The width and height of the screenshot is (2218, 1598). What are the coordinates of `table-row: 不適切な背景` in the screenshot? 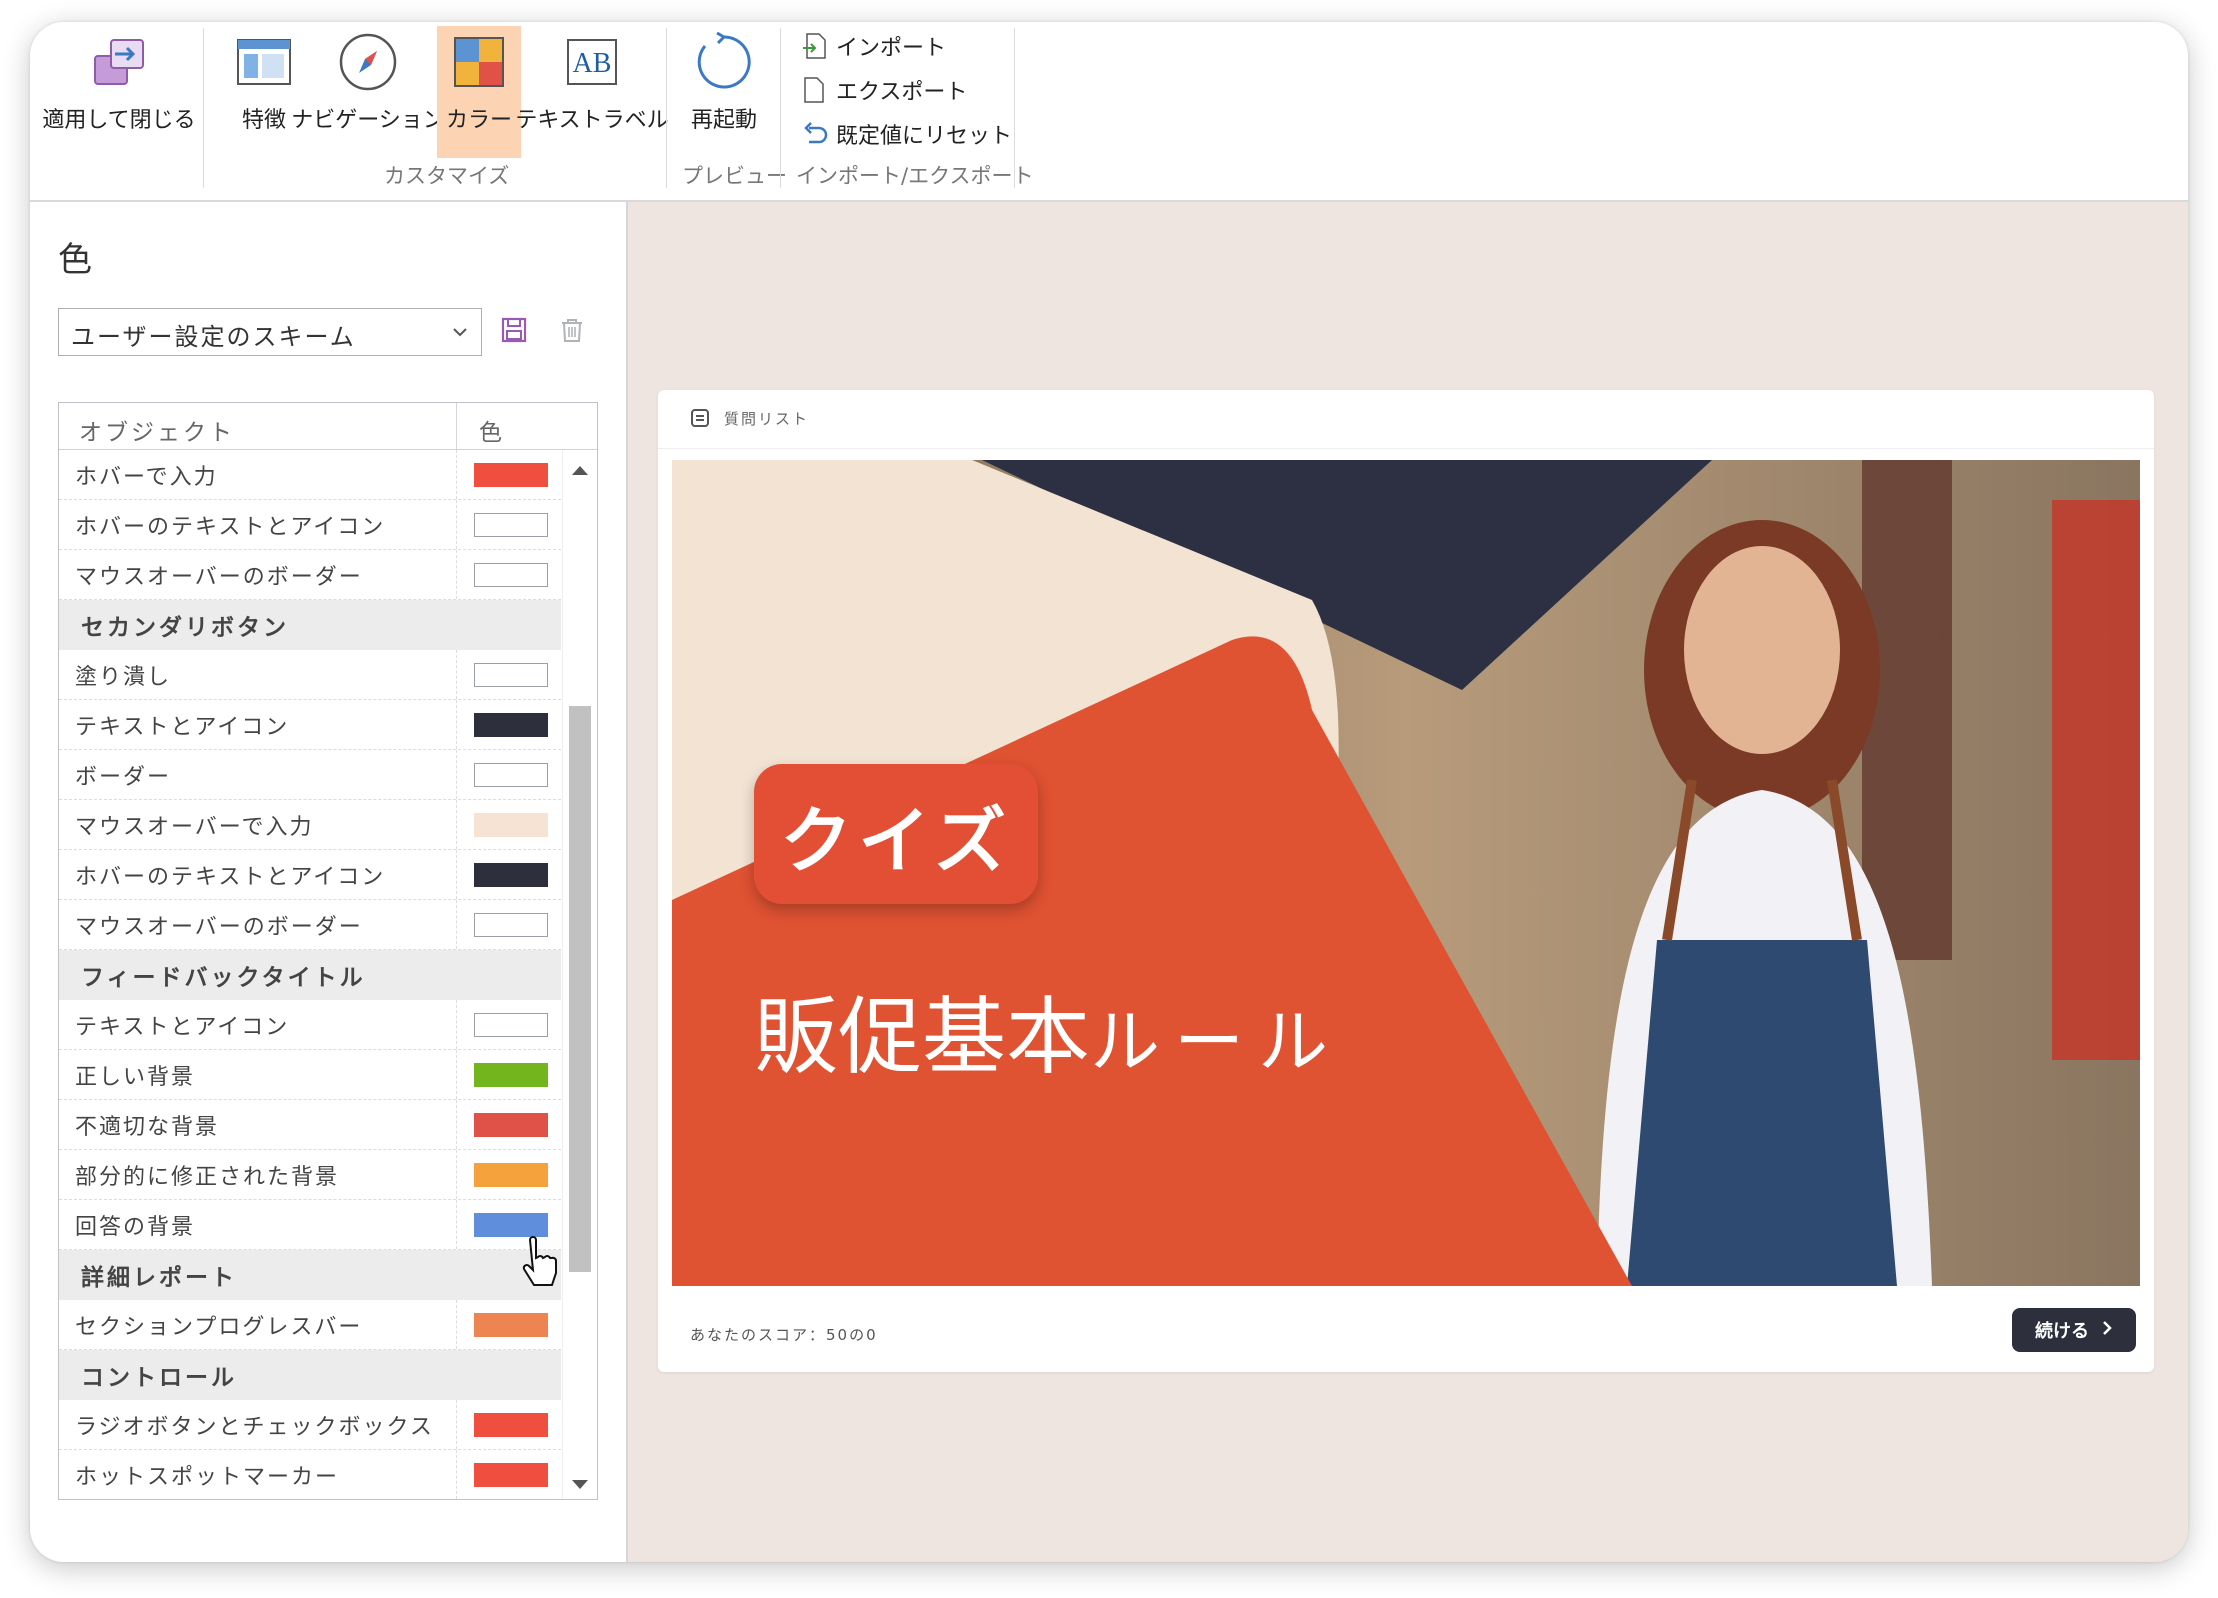 It's located at (310, 1125).